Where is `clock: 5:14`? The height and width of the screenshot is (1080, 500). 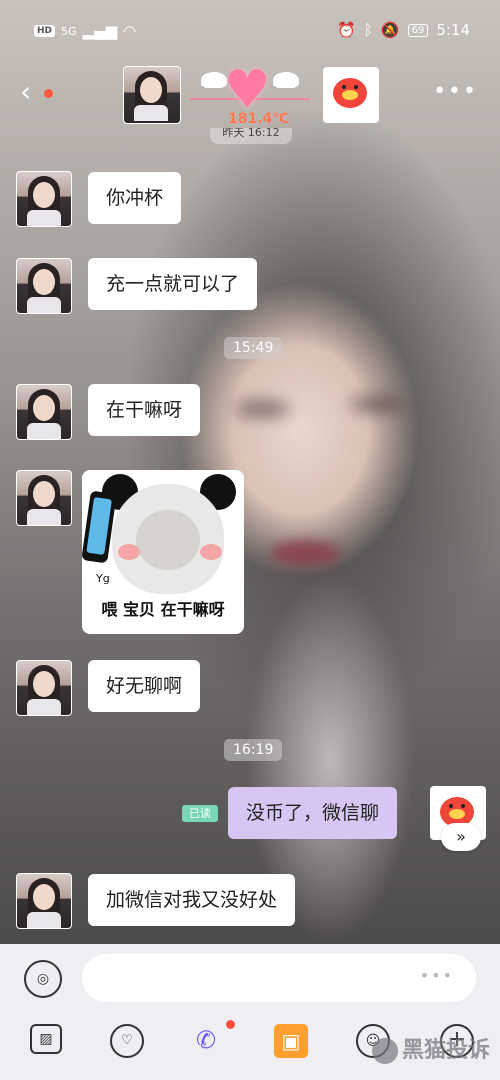
clock: 5:14 is located at coordinates (453, 30).